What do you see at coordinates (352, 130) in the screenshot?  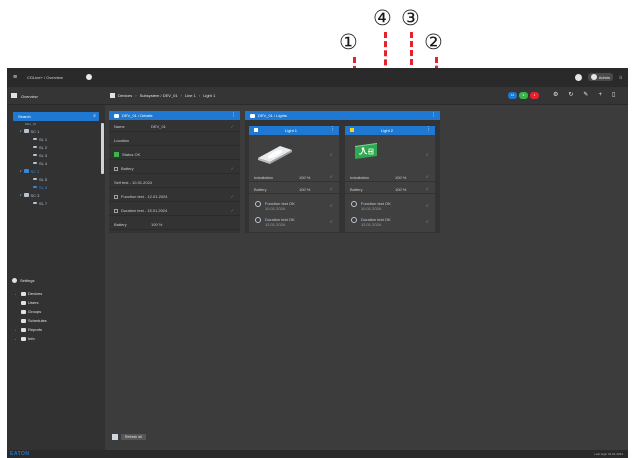 I see `warning-status-icon` at bounding box center [352, 130].